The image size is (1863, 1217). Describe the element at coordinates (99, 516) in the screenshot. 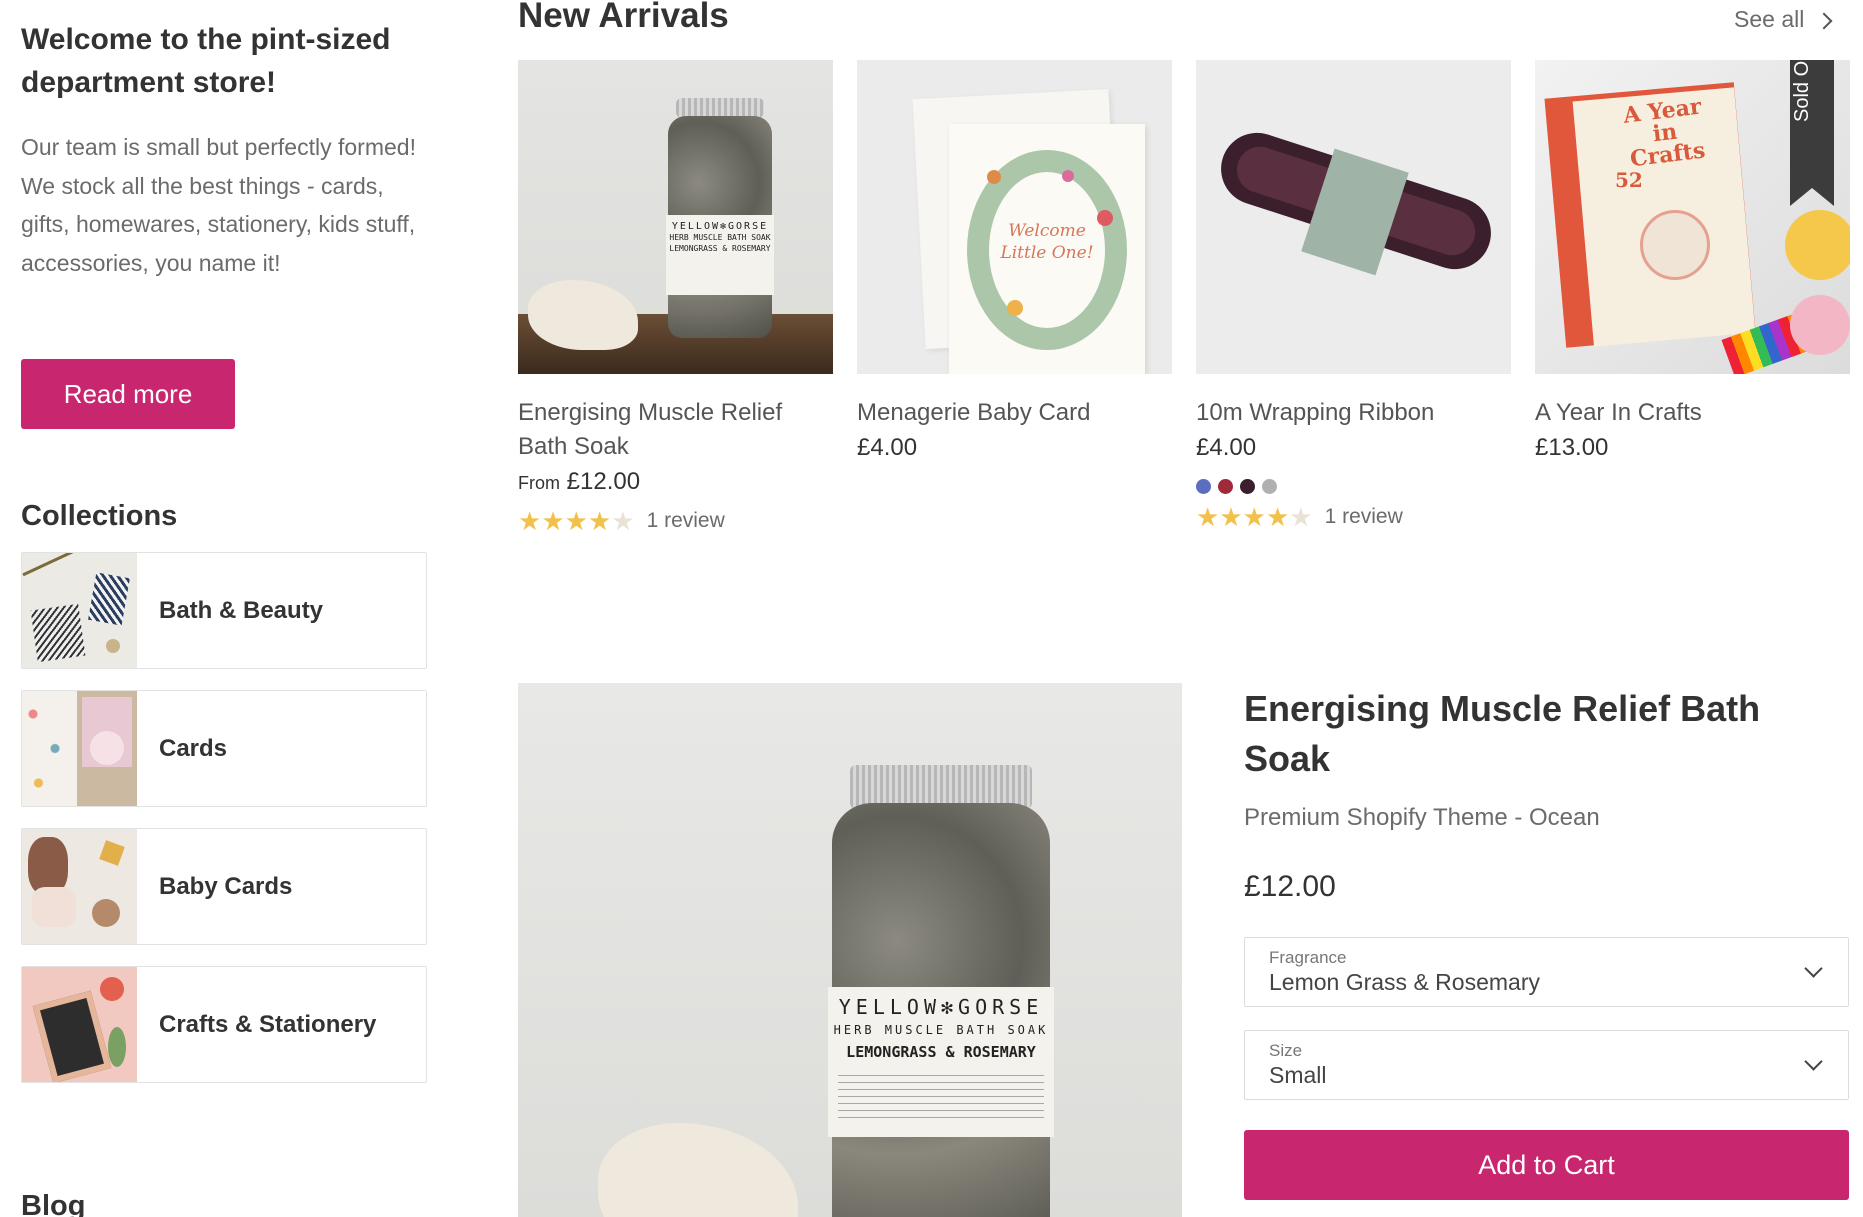

I see `collections-heading: Collections` at that location.